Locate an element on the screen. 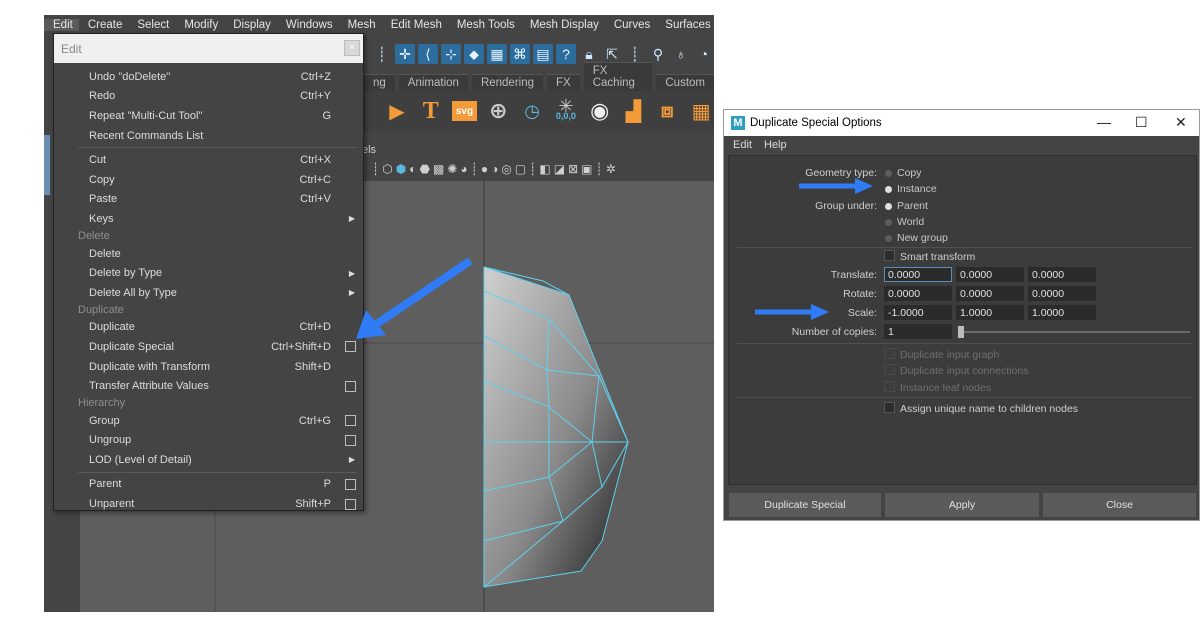  snap-surface-icon: ▦ is located at coordinates (497, 54).